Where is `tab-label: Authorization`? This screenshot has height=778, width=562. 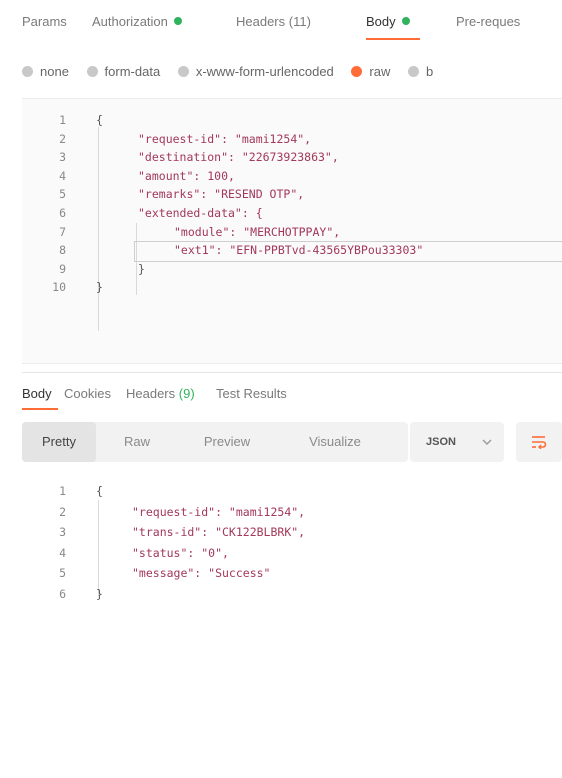 tab-label: Authorization is located at coordinates (130, 21).